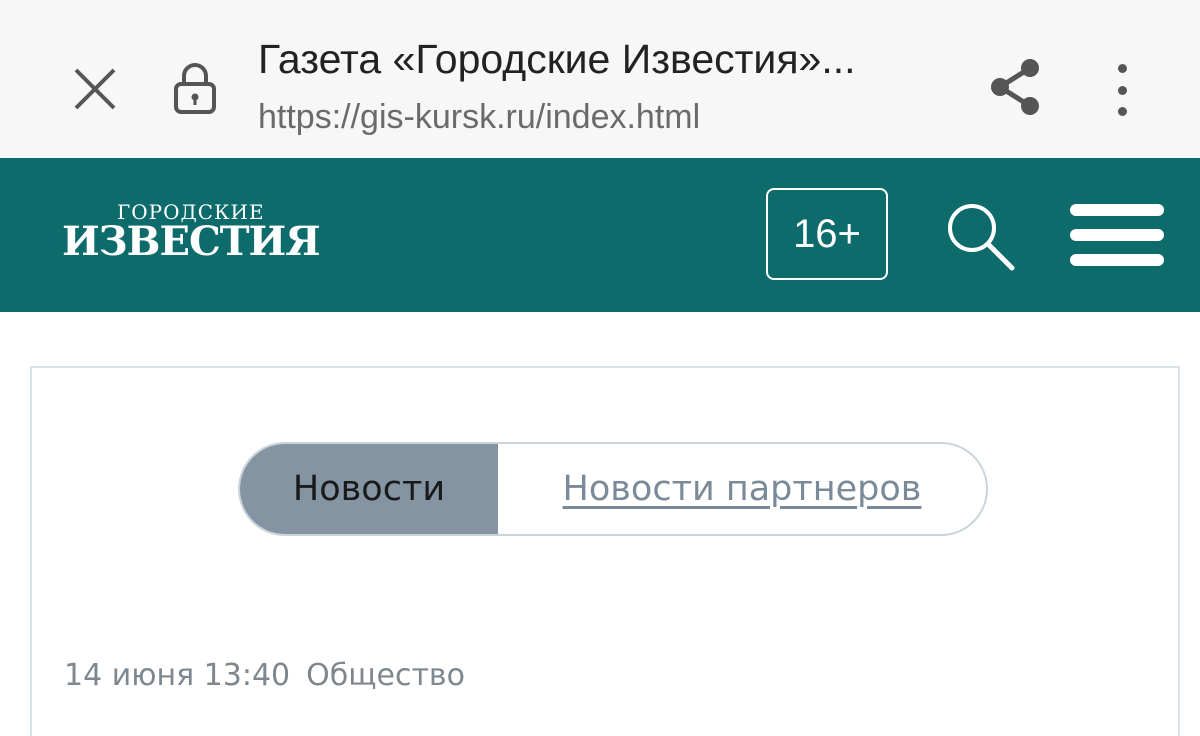 The width and height of the screenshot is (1200, 736). I want to click on age-rating-badge: 16+, so click(827, 234).